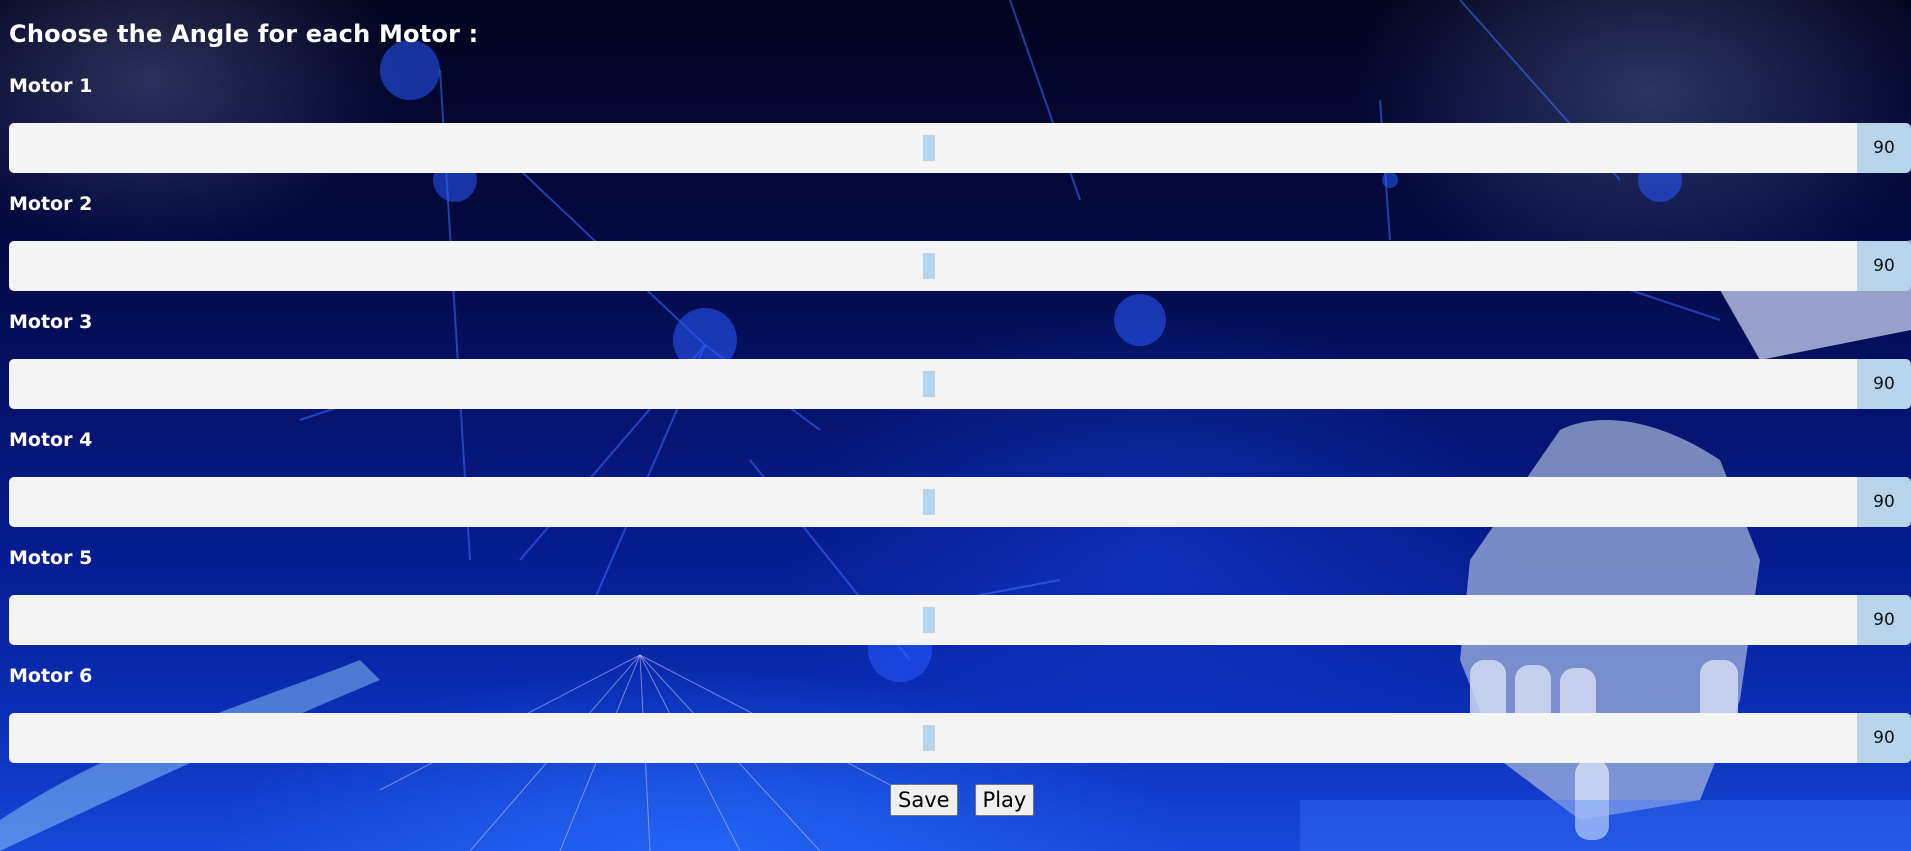  I want to click on motor-slider-row-6: 90, so click(960, 738).